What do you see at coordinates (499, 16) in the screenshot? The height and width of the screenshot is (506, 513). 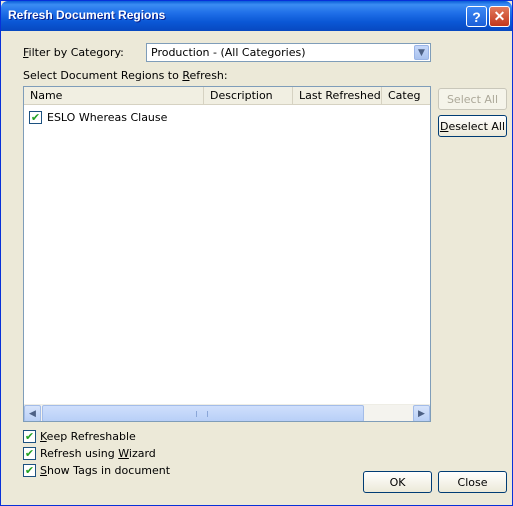 I see `close-window-button: ✕` at bounding box center [499, 16].